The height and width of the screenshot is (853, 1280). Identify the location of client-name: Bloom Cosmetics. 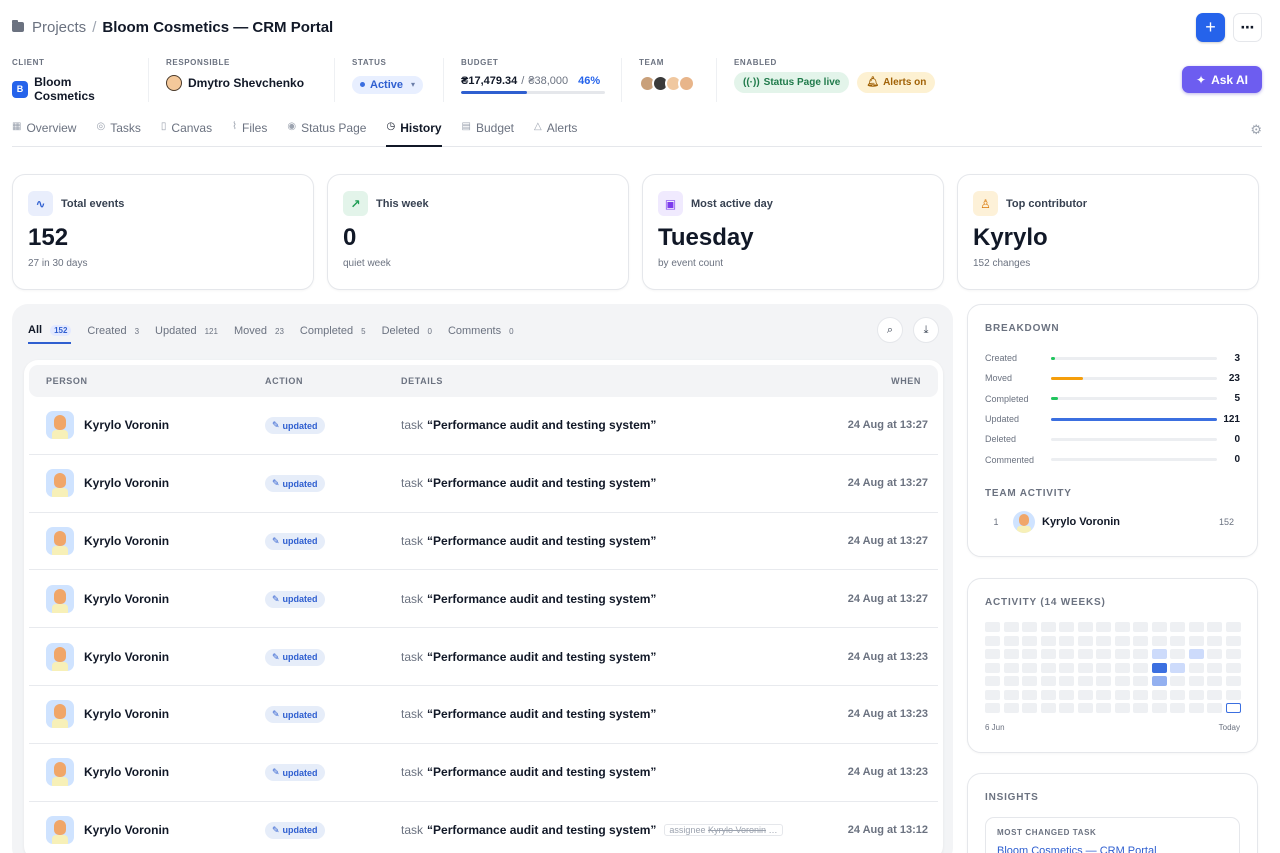
(82, 89).